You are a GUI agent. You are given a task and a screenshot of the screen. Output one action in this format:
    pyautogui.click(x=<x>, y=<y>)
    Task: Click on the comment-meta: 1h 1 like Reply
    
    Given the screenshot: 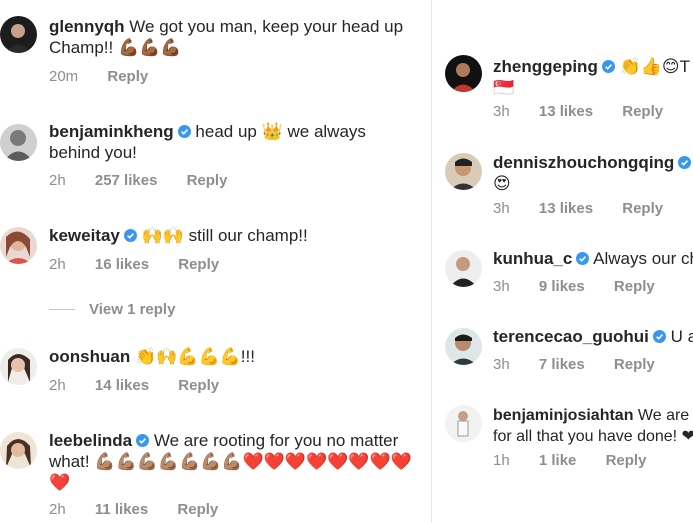 What is the action you would take?
    pyautogui.click(x=582, y=460)
    